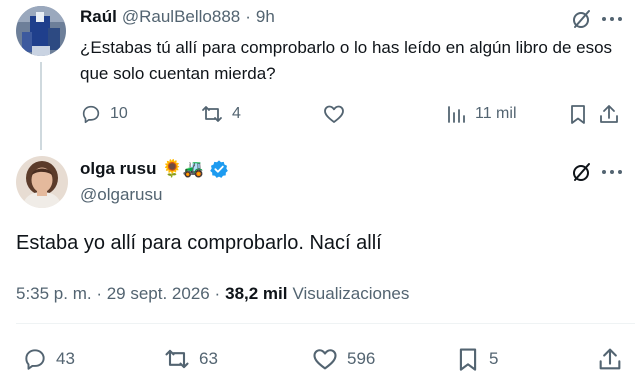 This screenshot has width=635, height=387. I want to click on views-icon, so click(456, 114).